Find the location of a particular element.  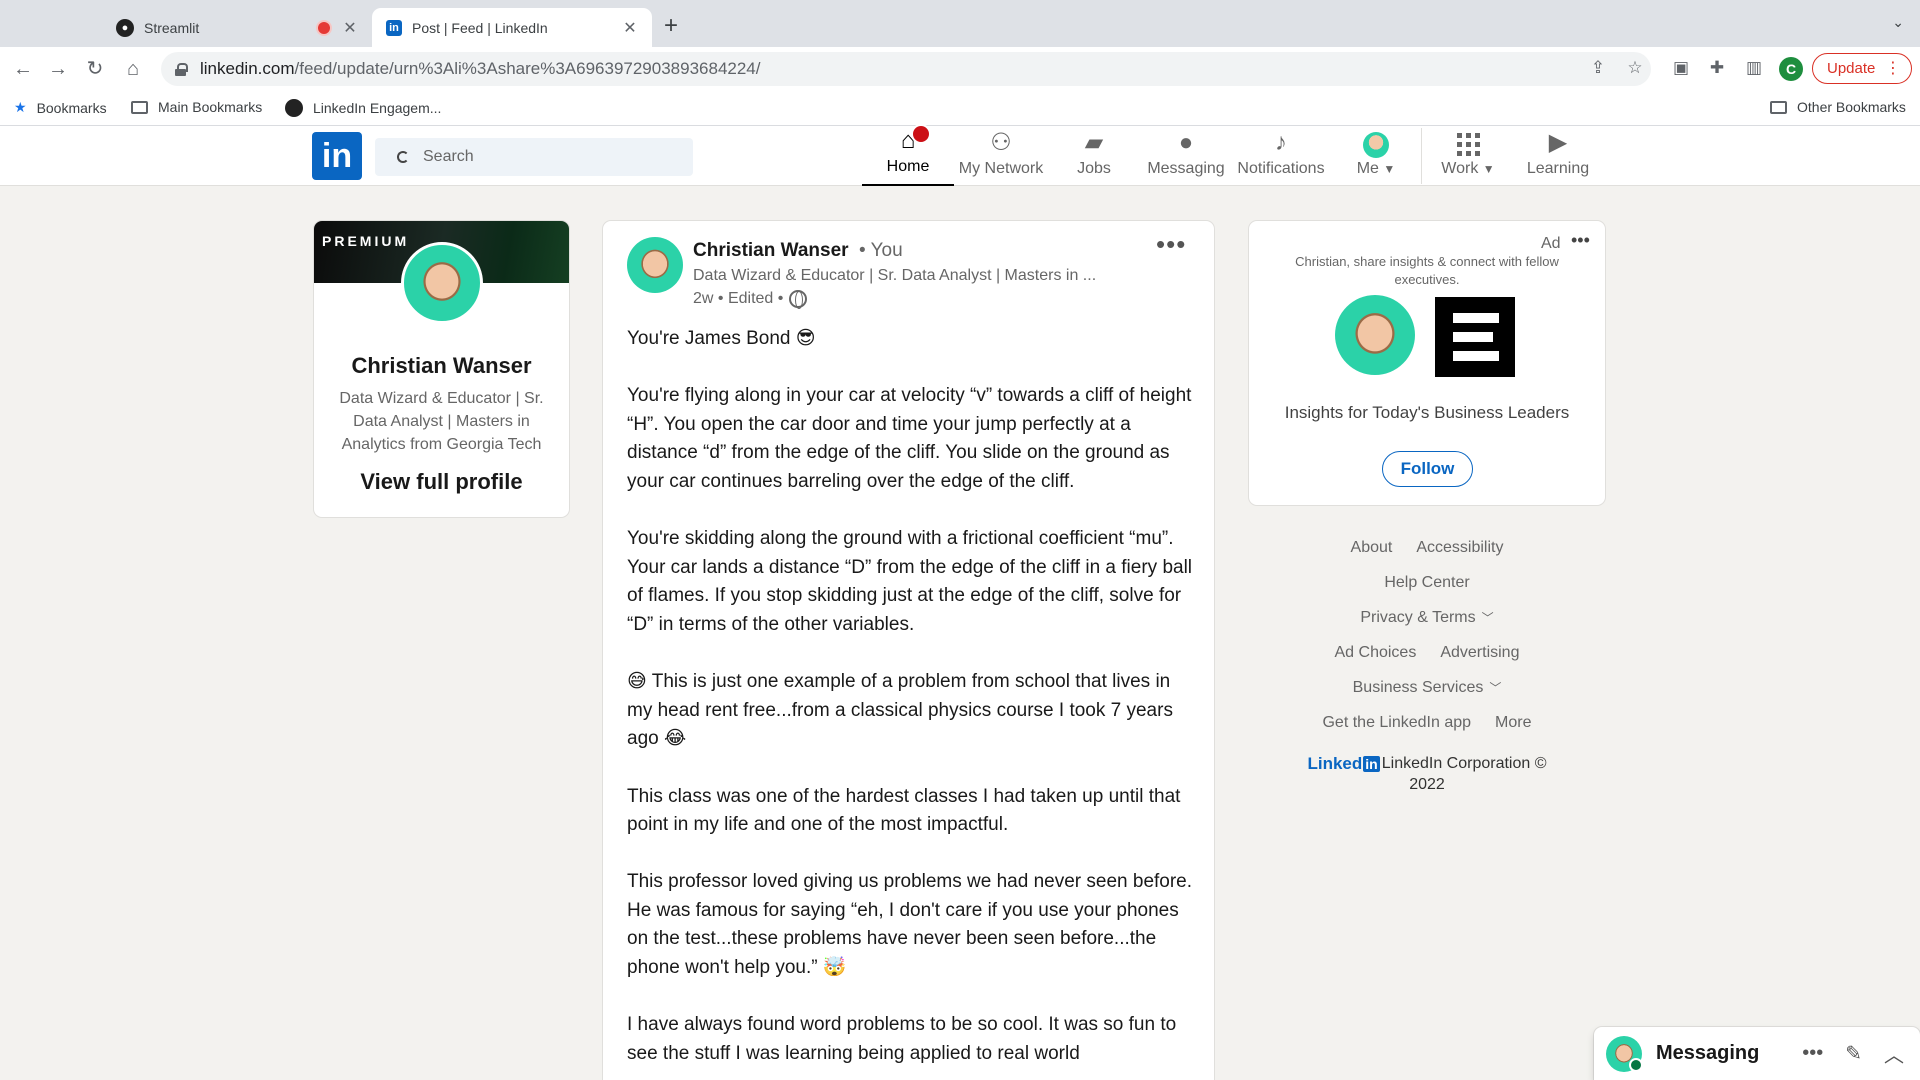

browser-profile-avatar: C is located at coordinates (1791, 69).